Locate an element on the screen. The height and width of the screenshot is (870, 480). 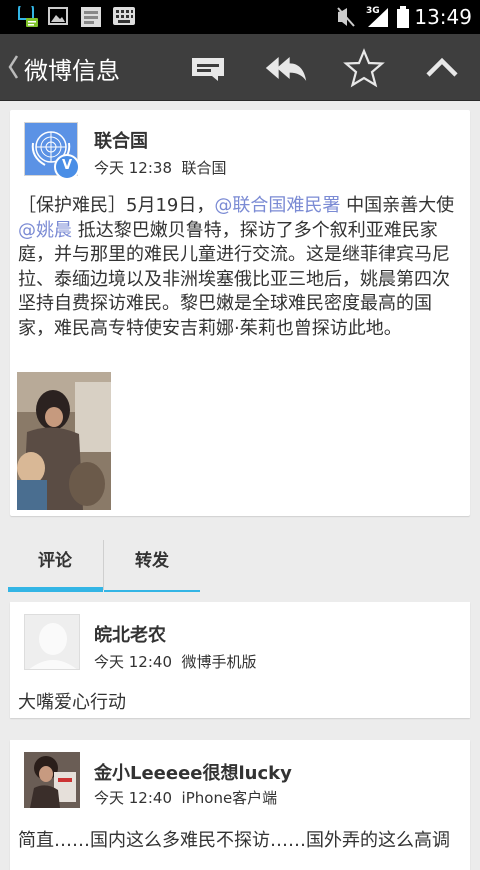
reply-all-icon is located at coordinates (286, 68).